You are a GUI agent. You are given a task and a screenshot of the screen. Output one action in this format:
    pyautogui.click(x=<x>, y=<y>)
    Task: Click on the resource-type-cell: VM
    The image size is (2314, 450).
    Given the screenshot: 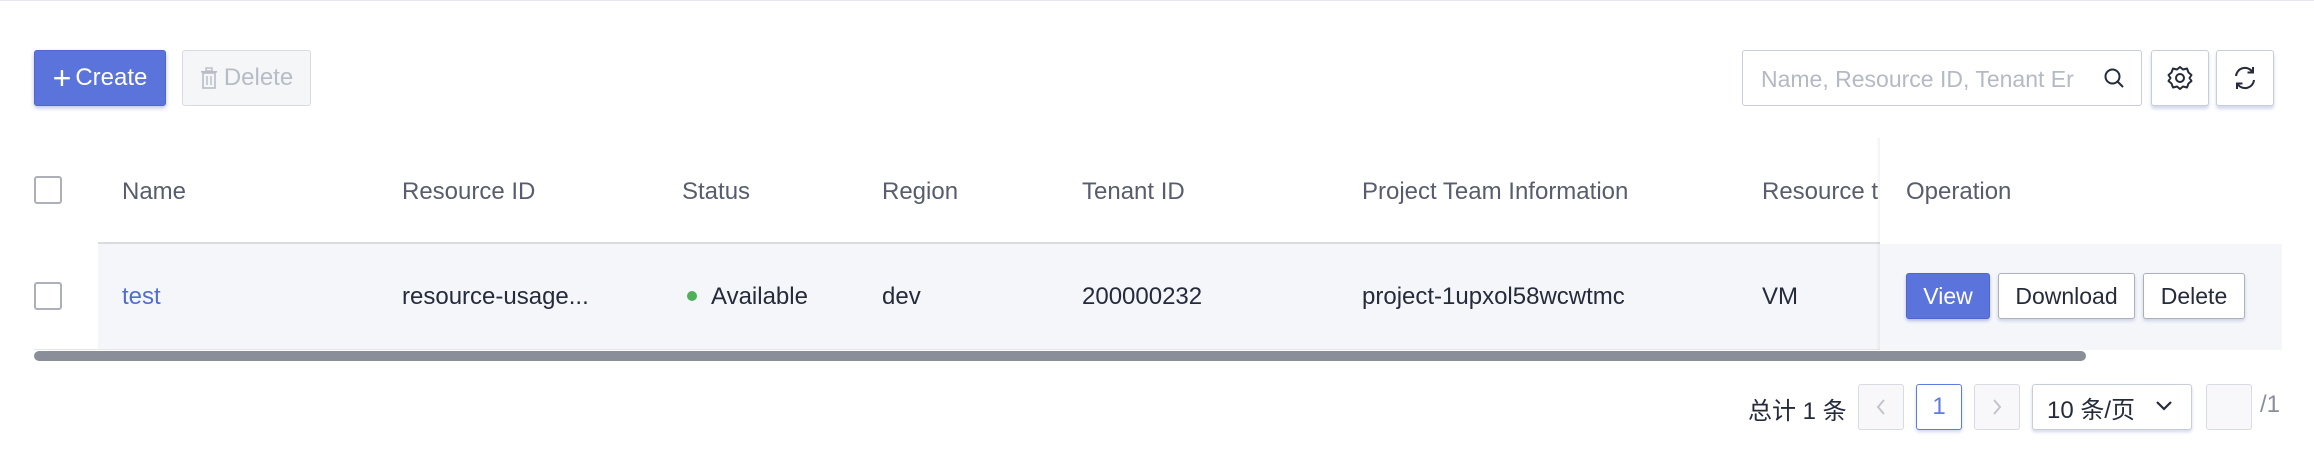 What is the action you would take?
    pyautogui.click(x=1821, y=297)
    